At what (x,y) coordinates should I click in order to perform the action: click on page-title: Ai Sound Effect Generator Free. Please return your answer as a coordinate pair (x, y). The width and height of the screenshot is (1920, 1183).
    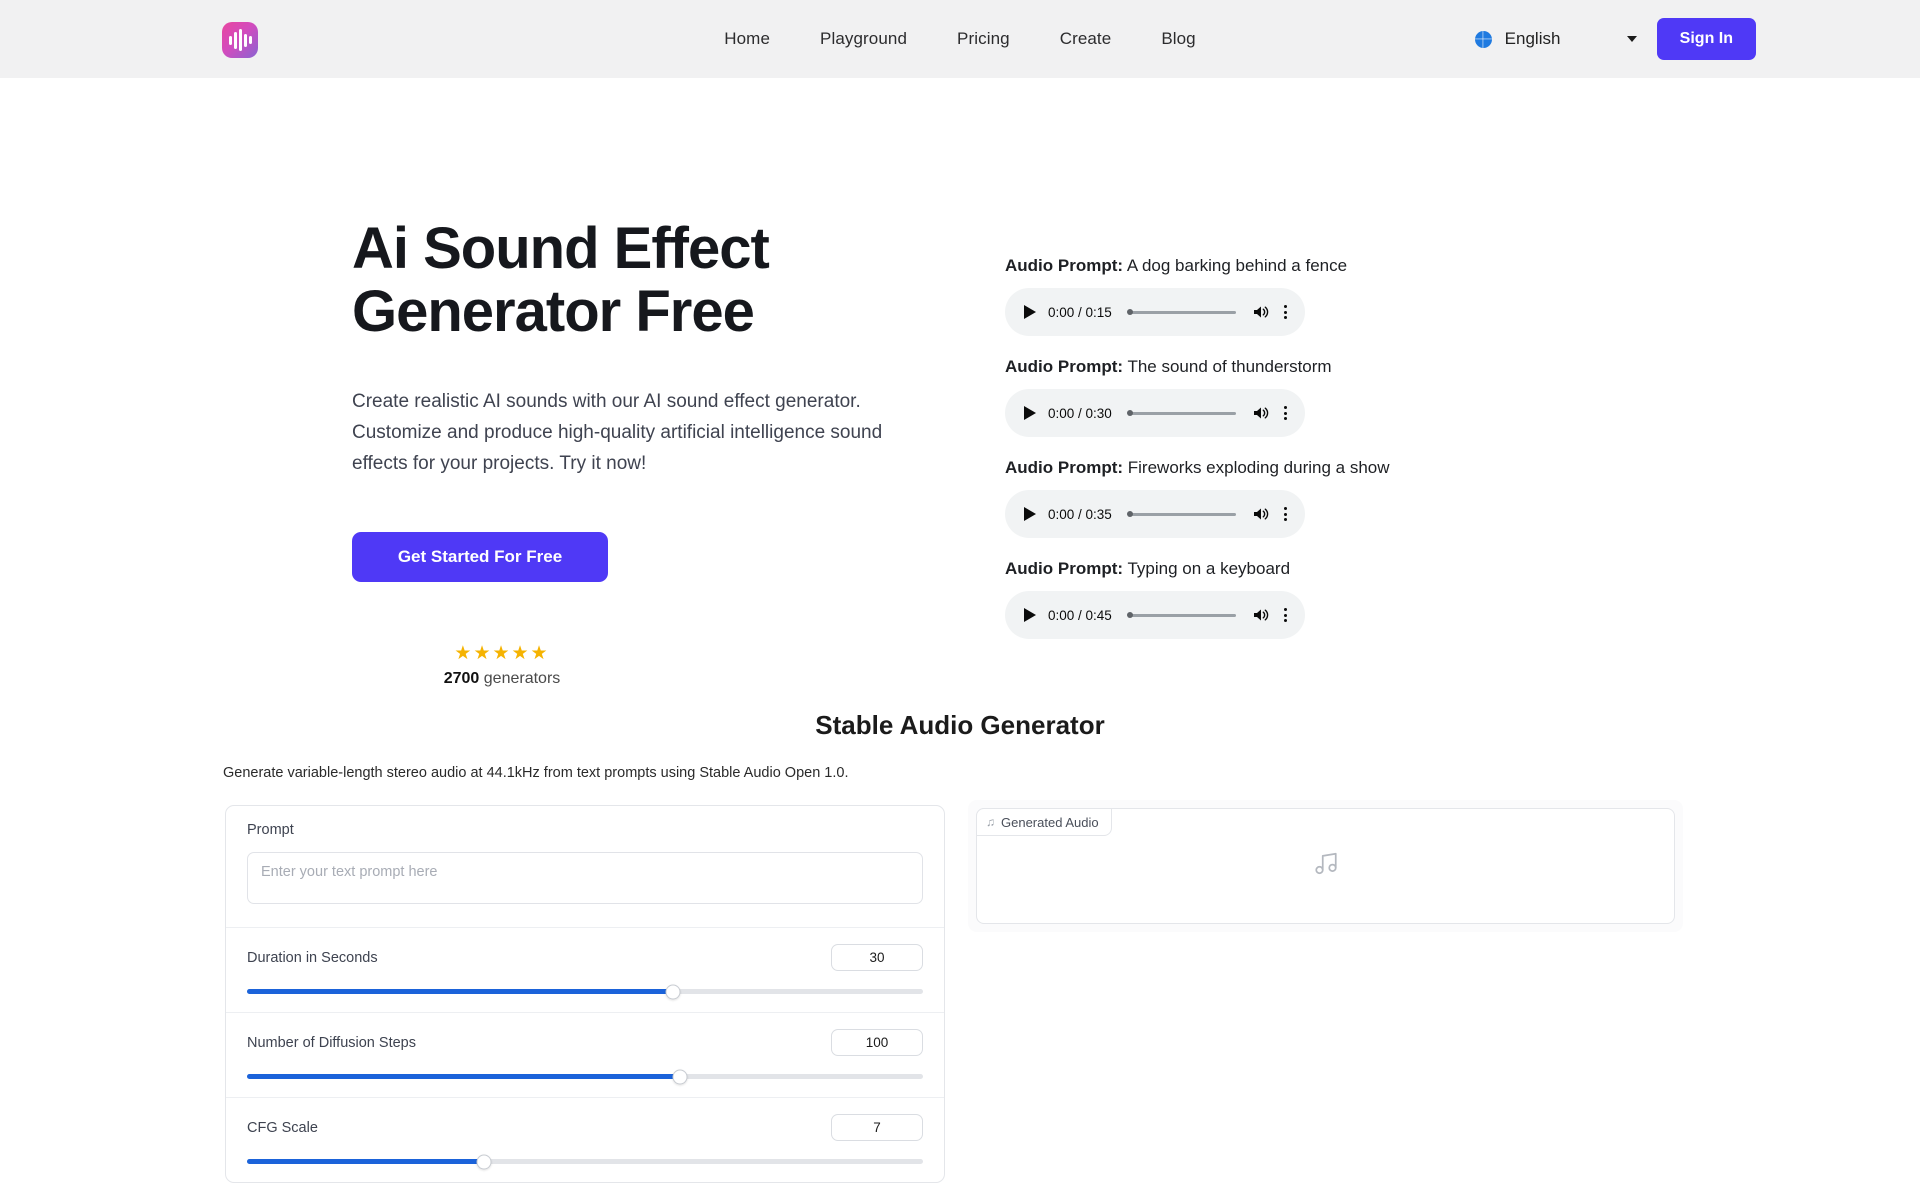
    Looking at the image, I should click on (561, 280).